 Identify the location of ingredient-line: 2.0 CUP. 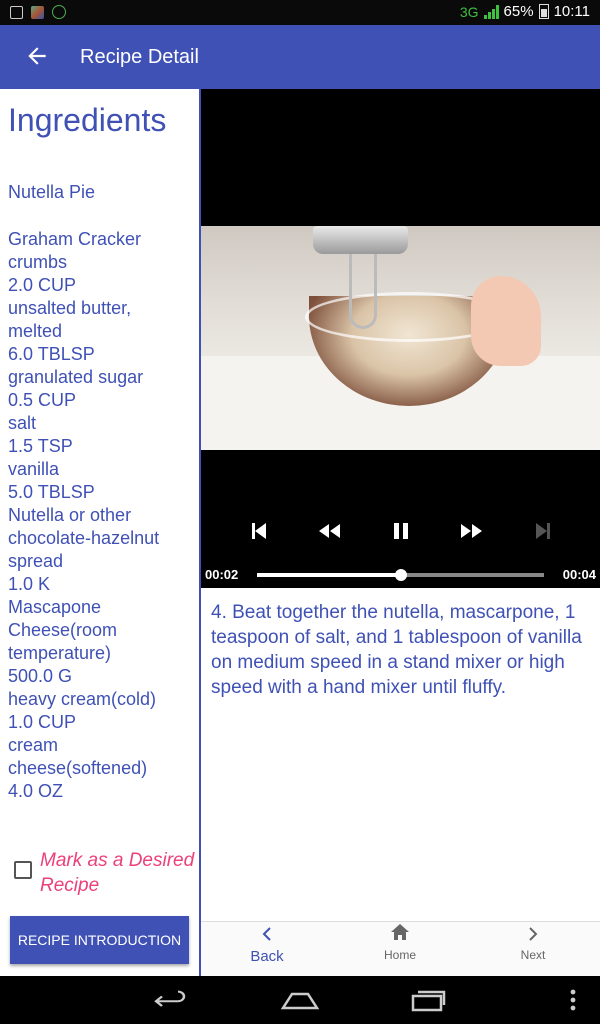
(42, 285).